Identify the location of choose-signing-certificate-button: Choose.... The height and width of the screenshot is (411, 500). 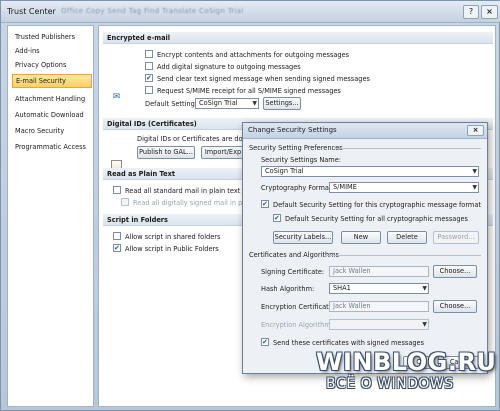
(455, 271).